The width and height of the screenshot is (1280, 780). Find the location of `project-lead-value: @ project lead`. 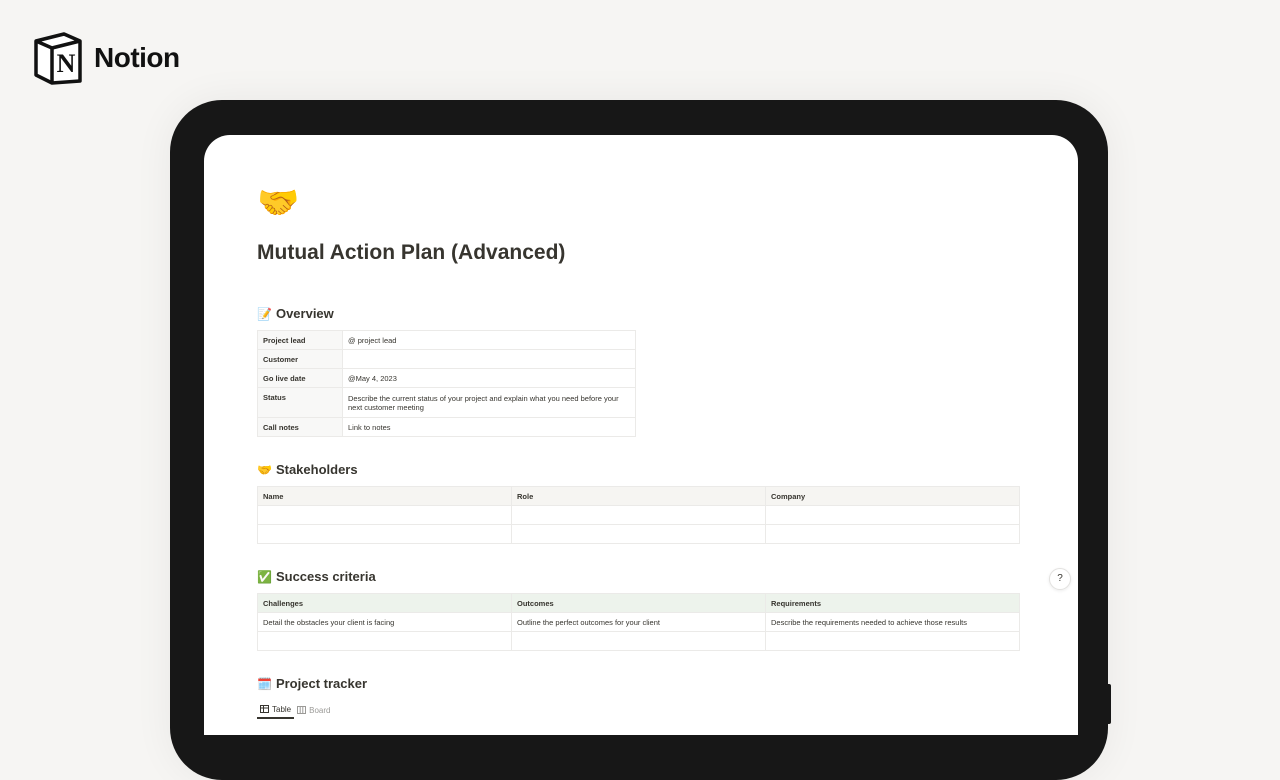

project-lead-value: @ project lead is located at coordinates (489, 340).